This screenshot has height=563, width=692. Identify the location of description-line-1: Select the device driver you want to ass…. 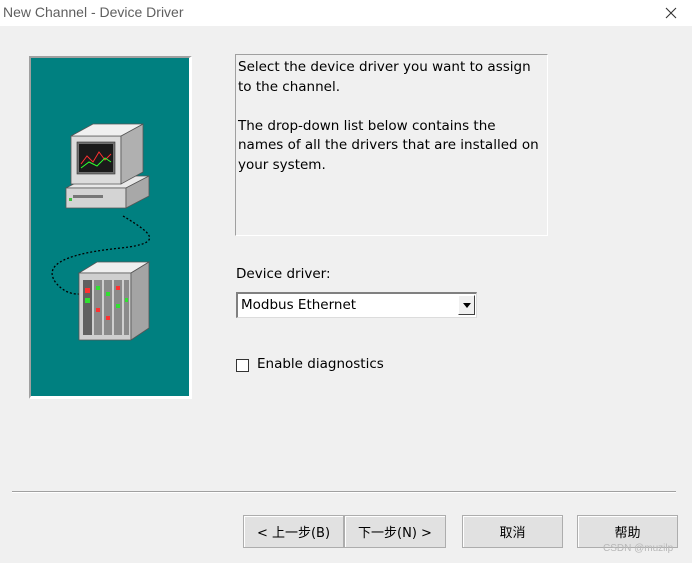
(384, 77).